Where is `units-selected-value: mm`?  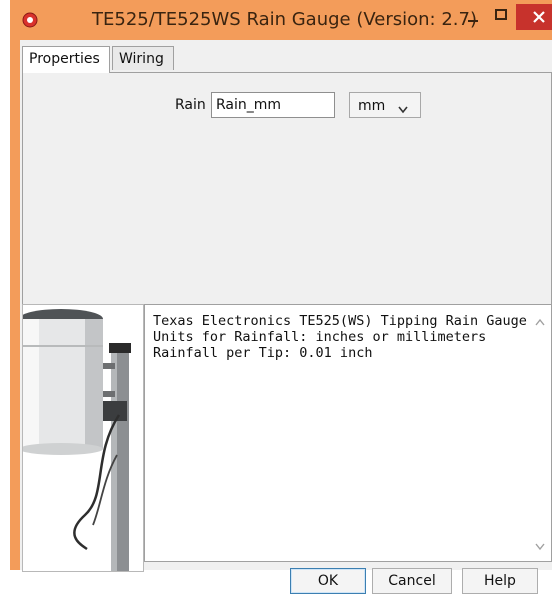
units-selected-value: mm is located at coordinates (372, 106).